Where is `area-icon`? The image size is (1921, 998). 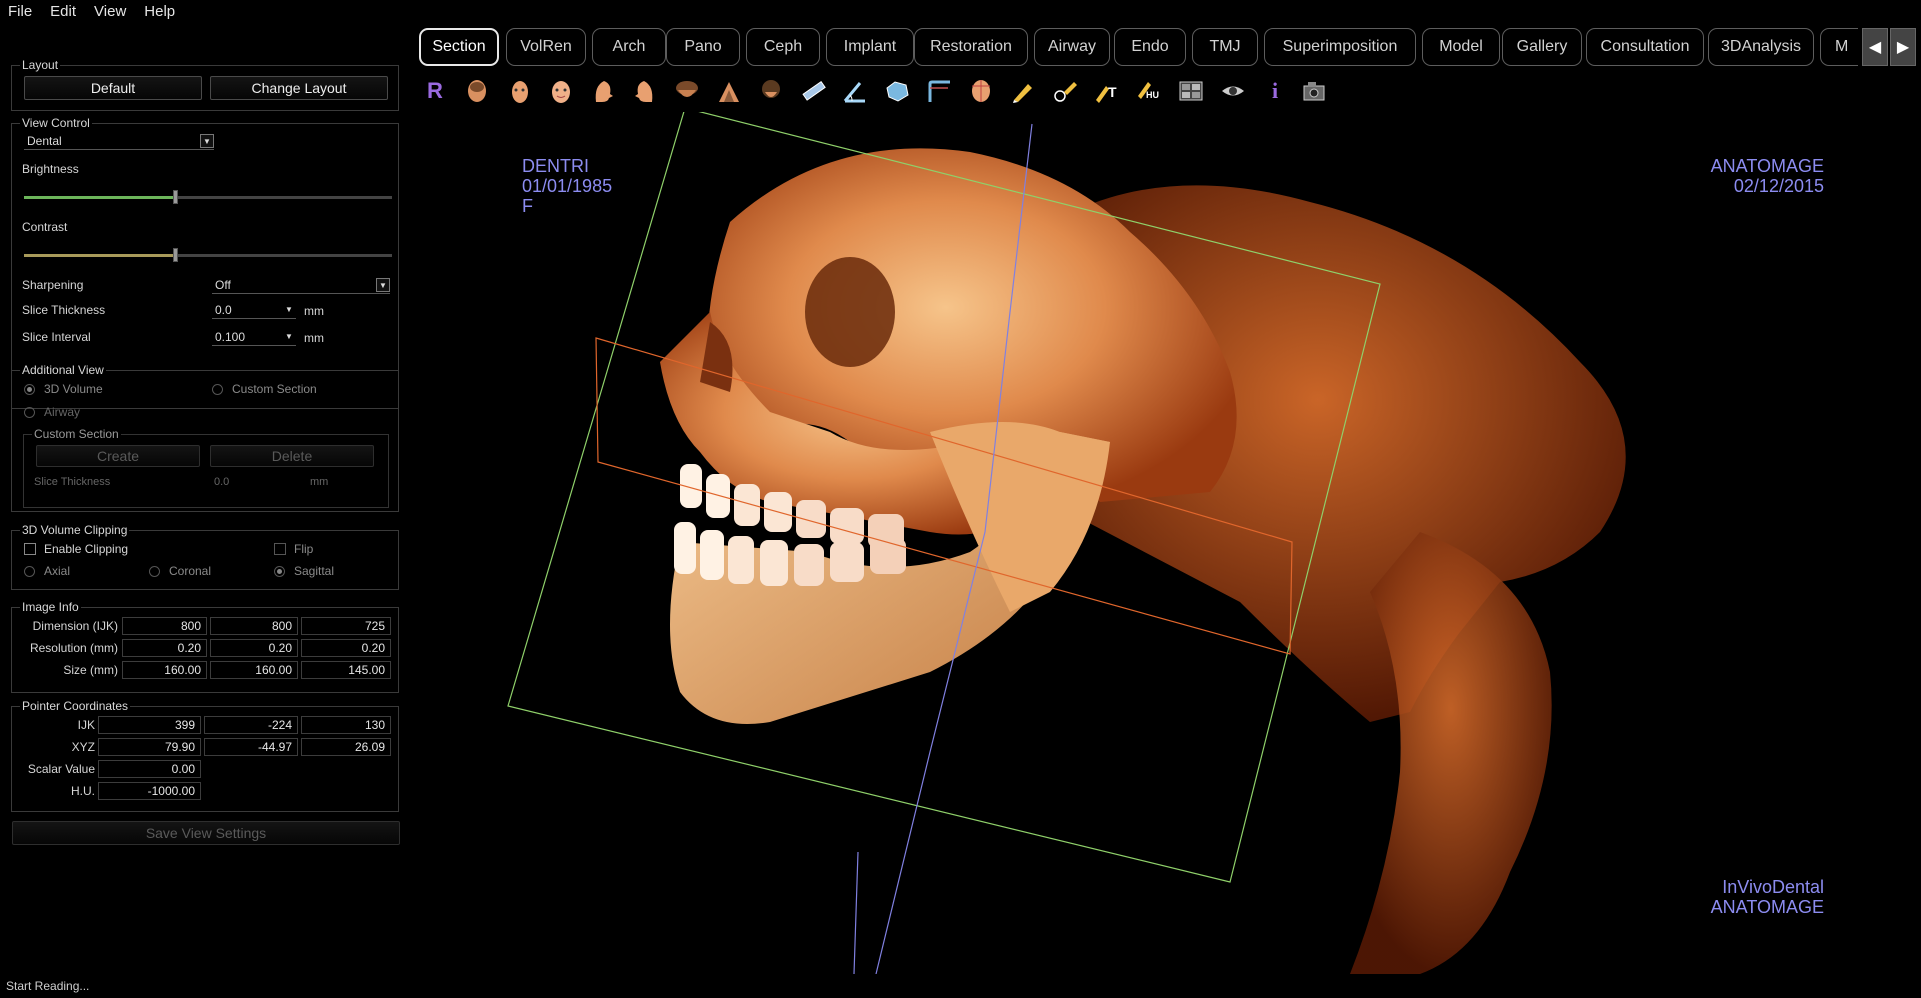 area-icon is located at coordinates (897, 91).